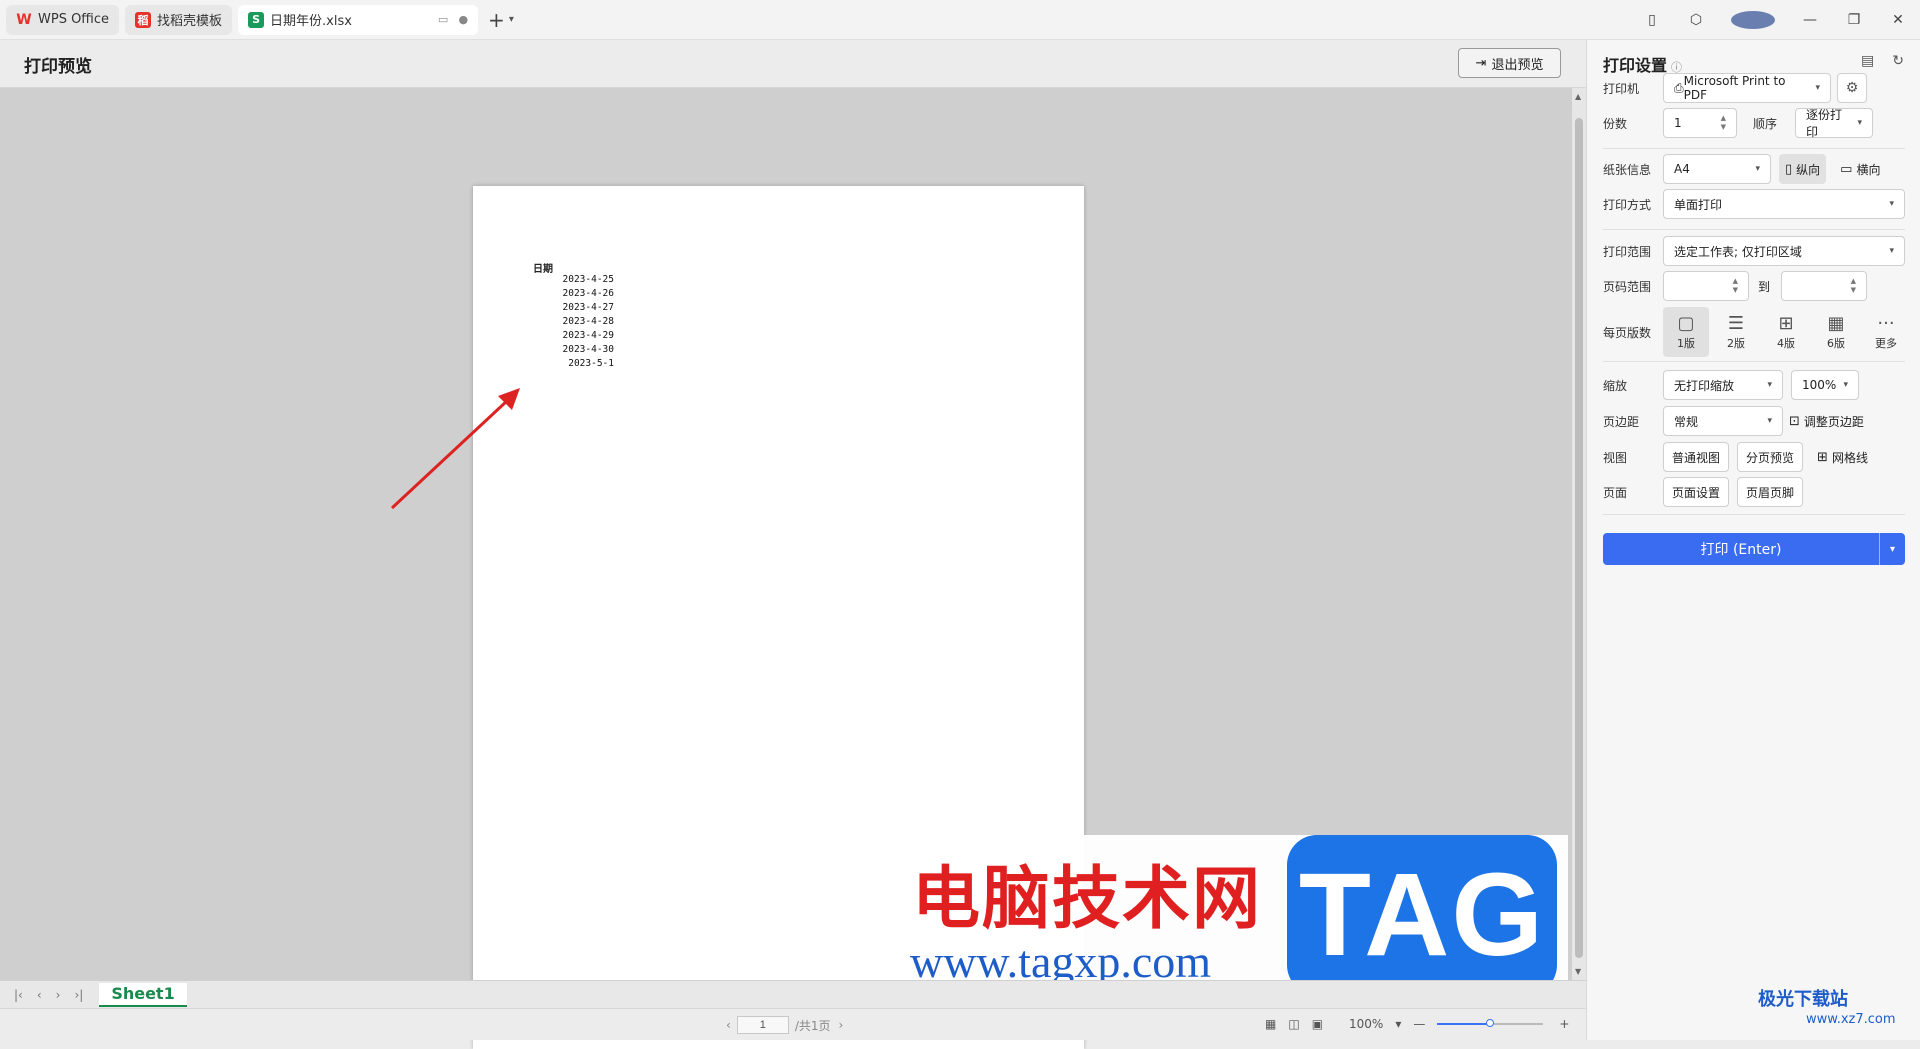 The width and height of the screenshot is (1920, 1049). Describe the element at coordinates (1723, 421) in the screenshot. I see `margin-select: 常规 ▾` at that location.